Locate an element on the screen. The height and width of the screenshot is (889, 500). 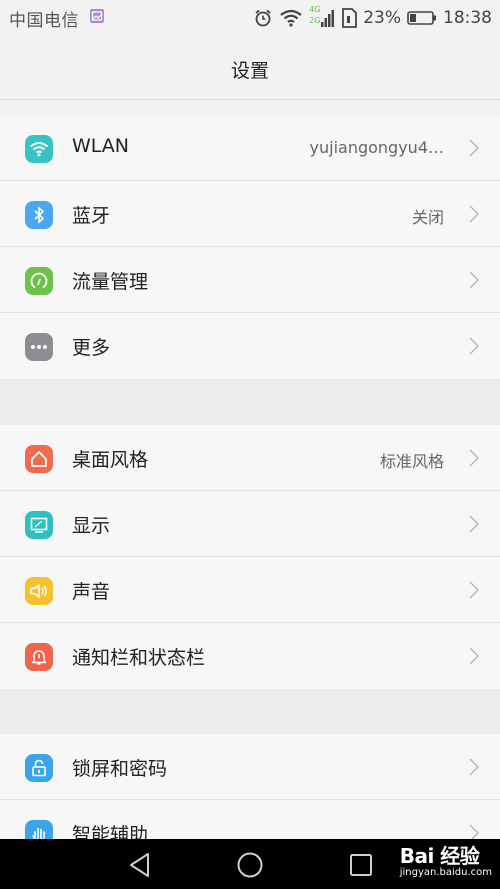
baidu-watermark: Bai 经验 jingyan.baidu.com is located at coordinates (446, 862).